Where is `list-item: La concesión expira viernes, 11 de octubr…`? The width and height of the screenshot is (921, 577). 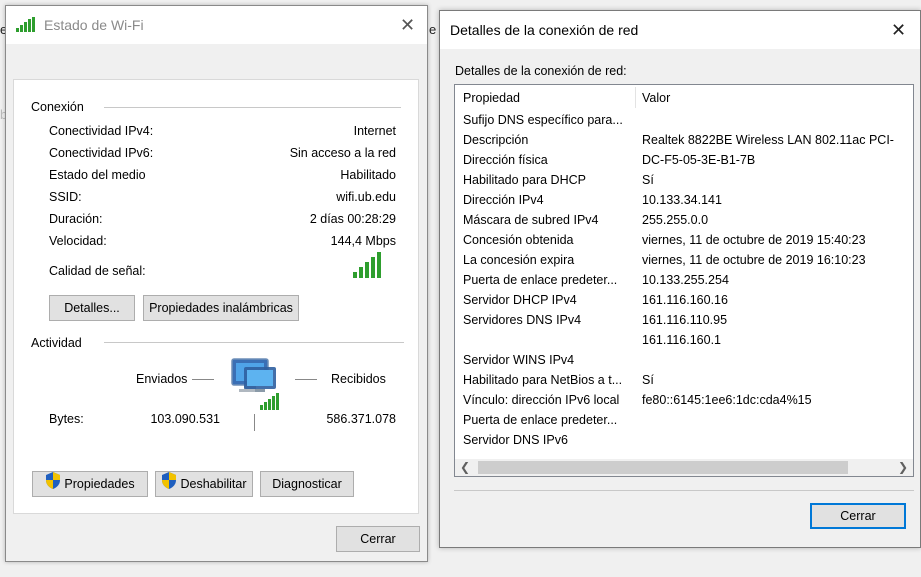 list-item: La concesión expira viernes, 11 de octubr… is located at coordinates (684, 260).